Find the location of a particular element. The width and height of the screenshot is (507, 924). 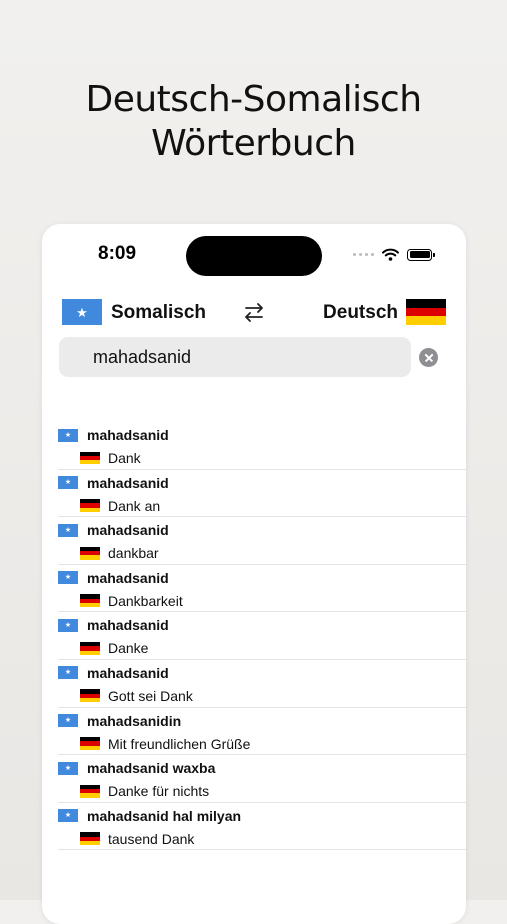

promo-title: Deutsch-Somalisch Wörterbuch is located at coordinates (253, 122).